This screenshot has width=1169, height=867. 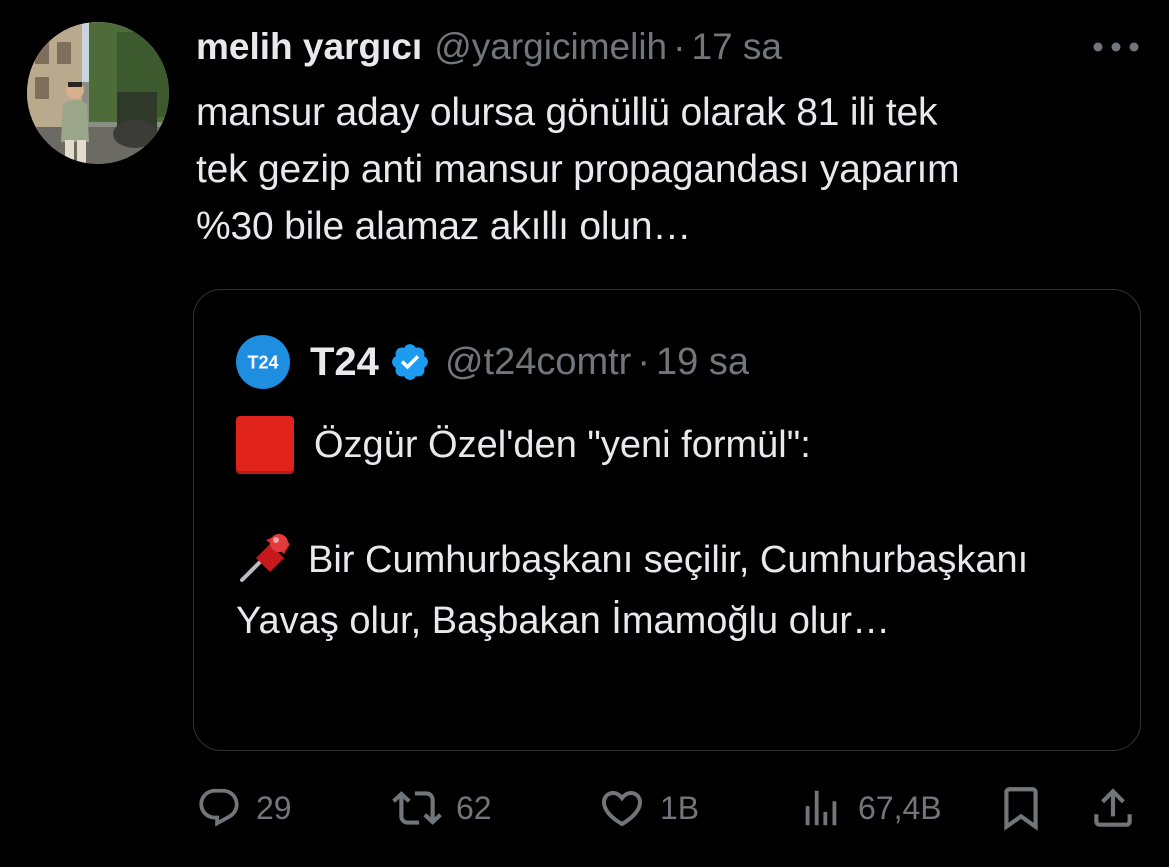 I want to click on like-count: 1B, so click(x=680, y=807).